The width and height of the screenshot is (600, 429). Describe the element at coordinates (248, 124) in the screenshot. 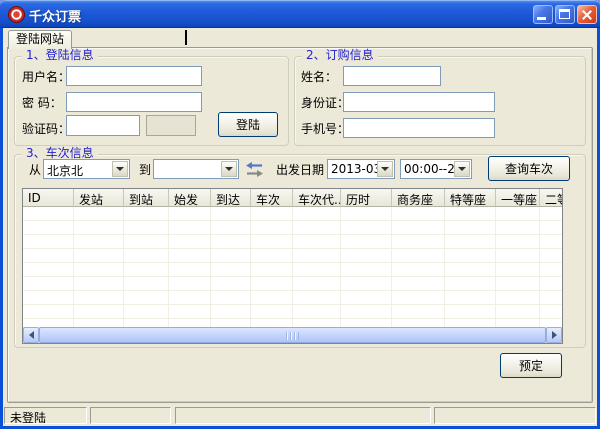

I see `login-button: 登陆` at that location.